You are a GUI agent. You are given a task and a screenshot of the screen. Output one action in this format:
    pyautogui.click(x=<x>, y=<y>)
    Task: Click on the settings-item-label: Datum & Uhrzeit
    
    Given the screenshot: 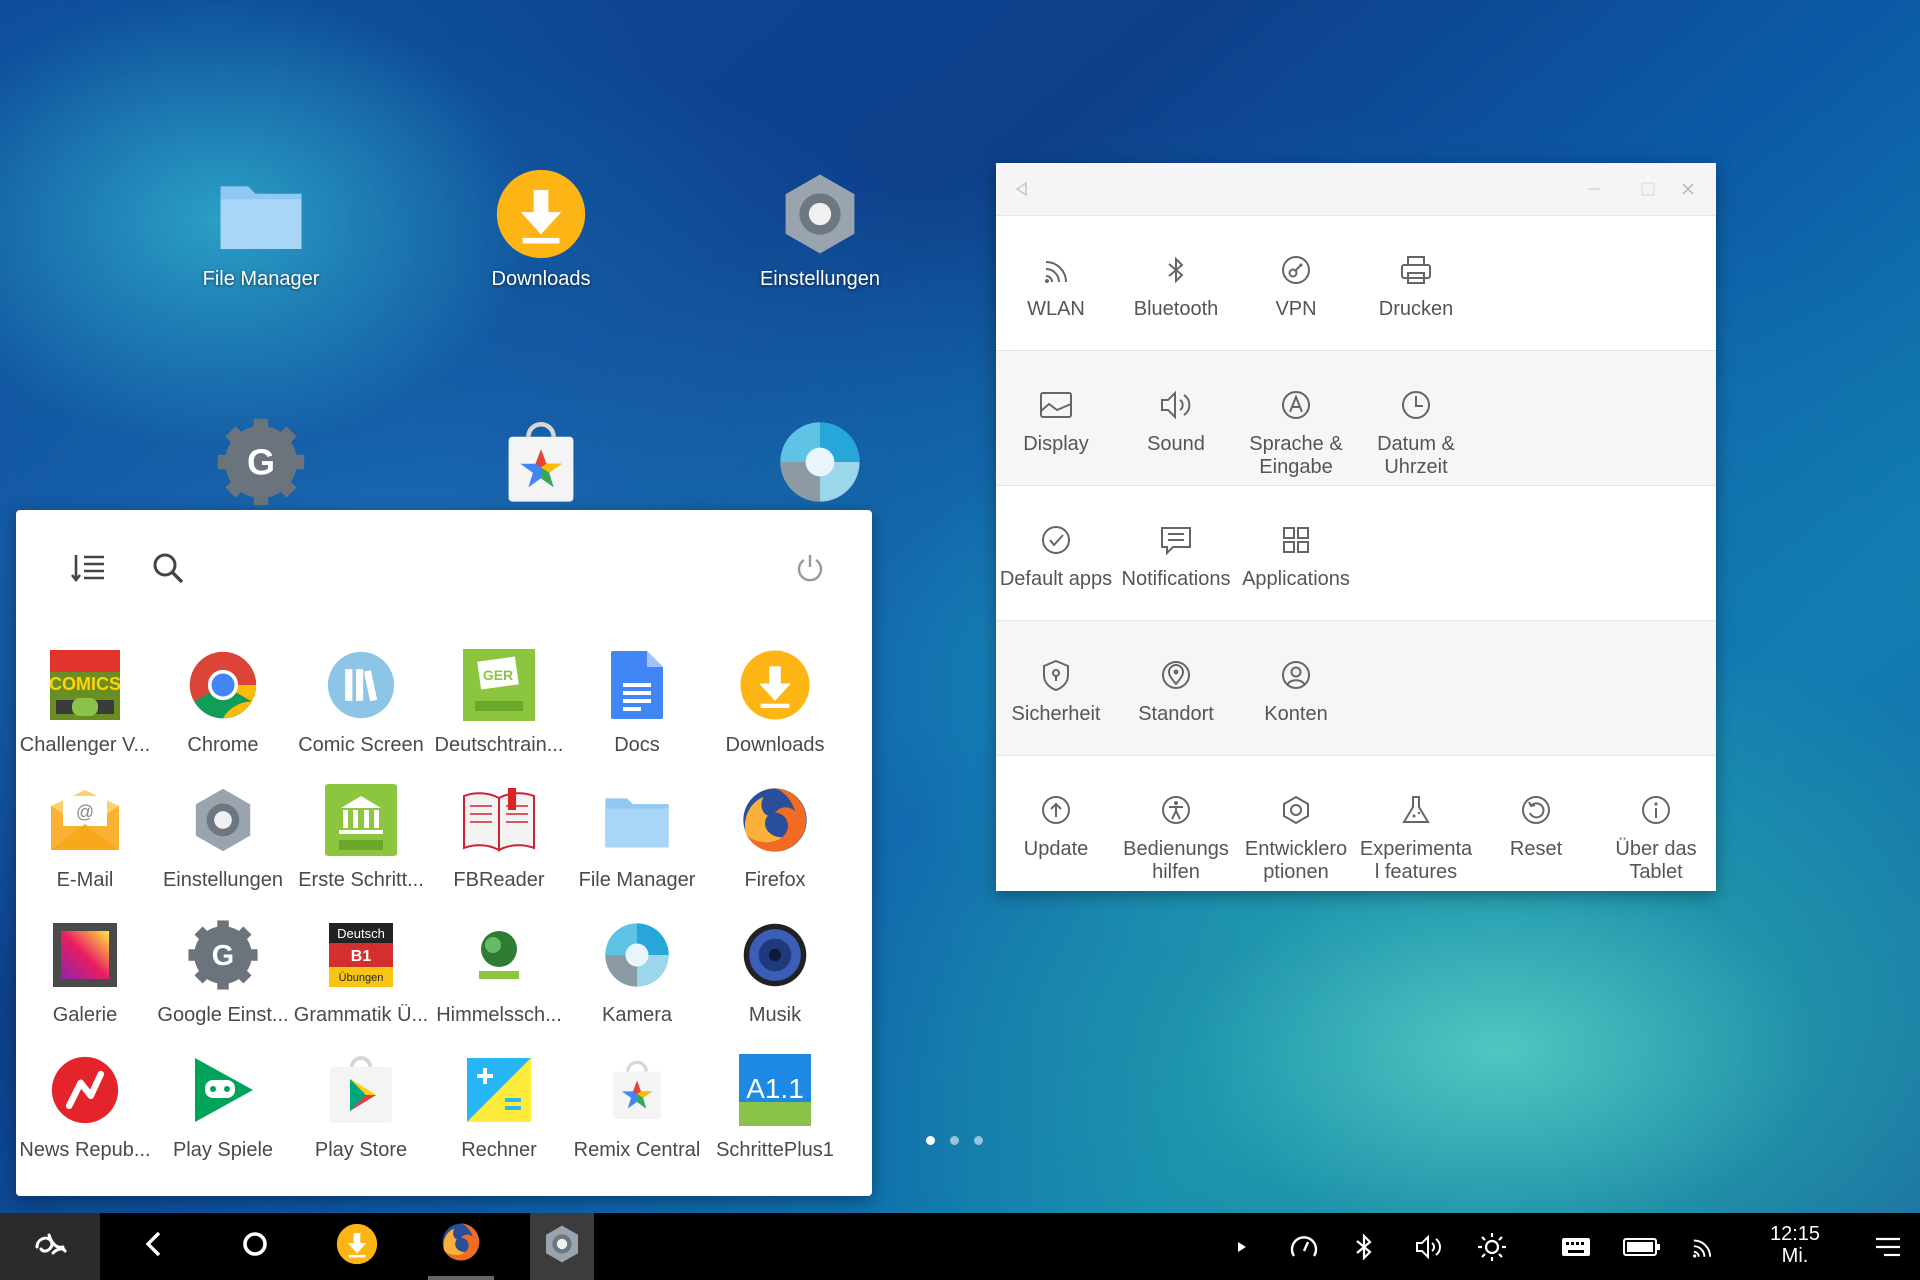 What is the action you would take?
    pyautogui.click(x=1416, y=455)
    